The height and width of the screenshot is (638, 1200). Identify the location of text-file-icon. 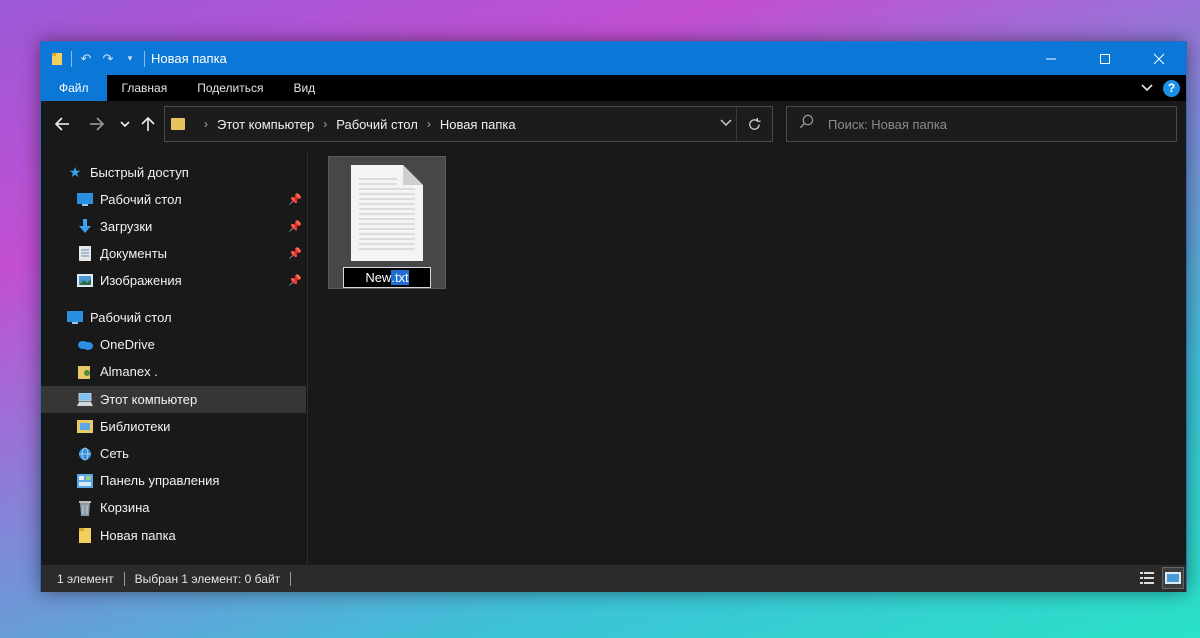
(387, 213).